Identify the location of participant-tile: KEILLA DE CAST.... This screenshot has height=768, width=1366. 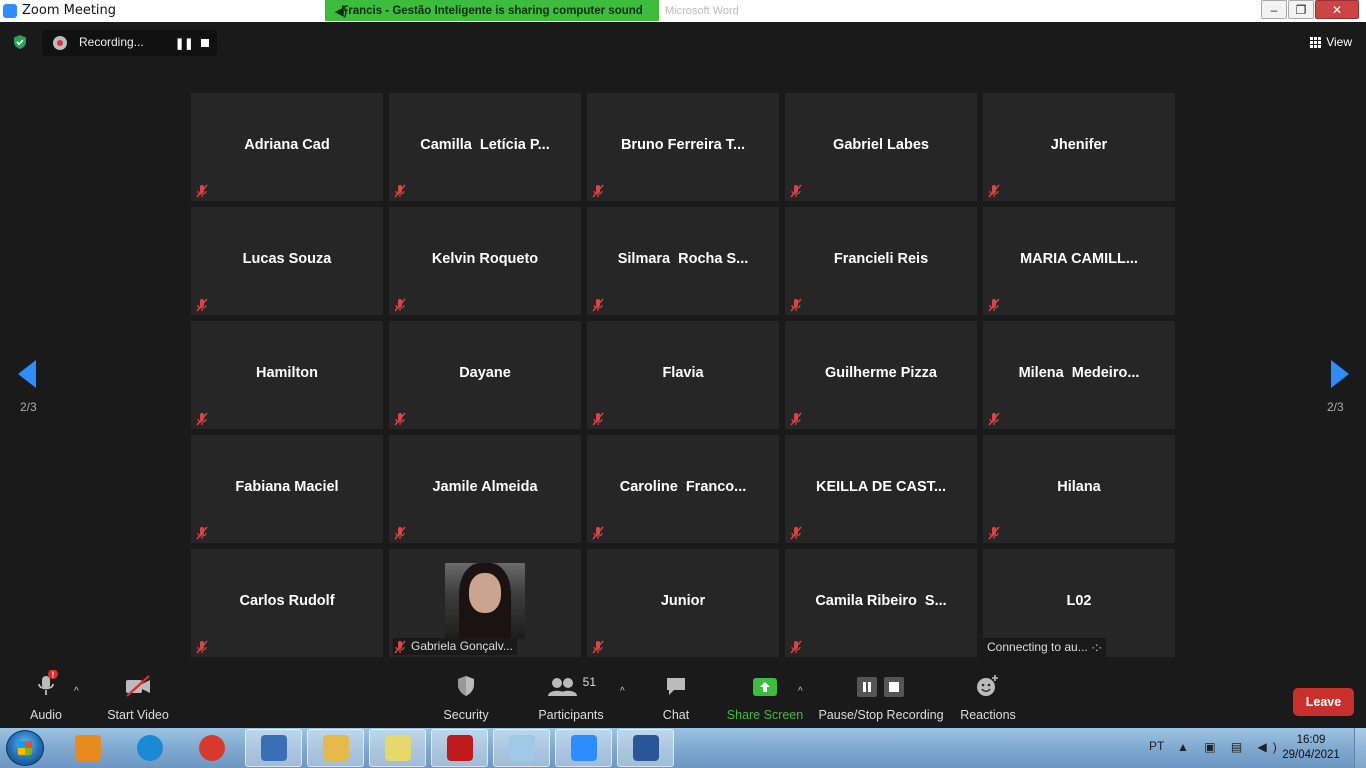
(881, 489).